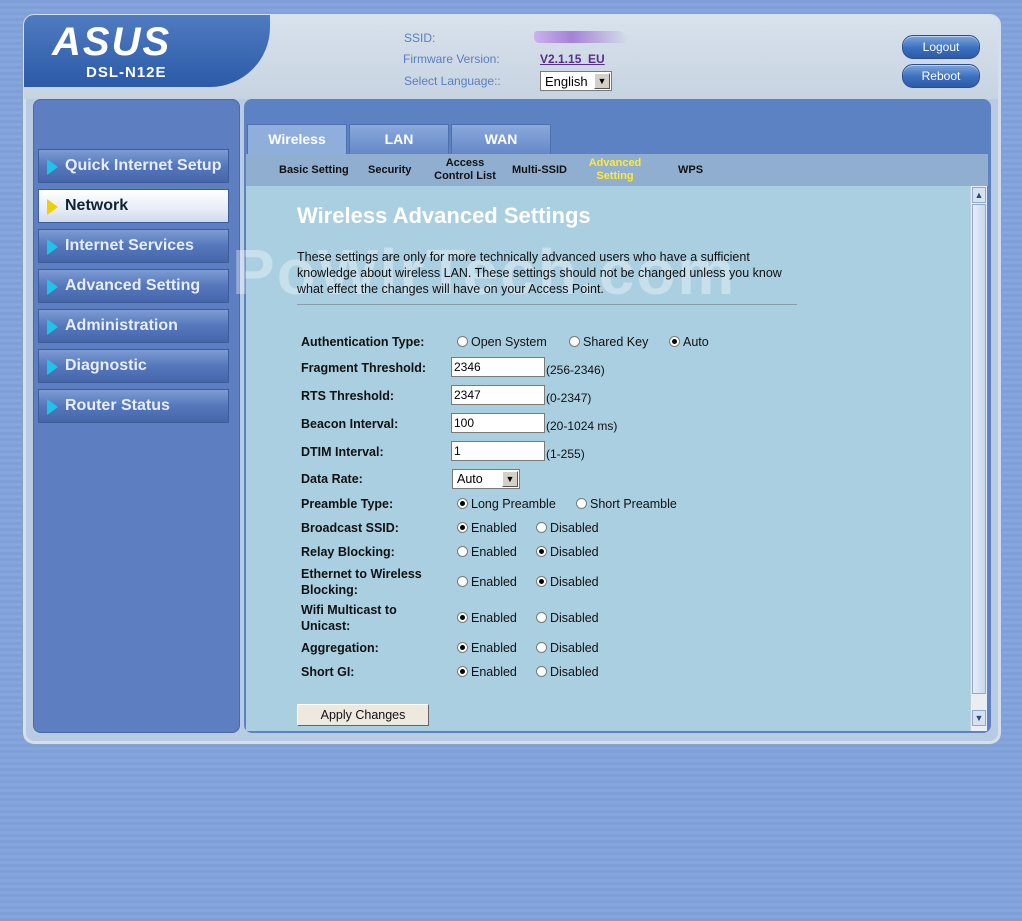 This screenshot has height=921, width=1022. I want to click on fragment-threshold-input: 2346, so click(498, 367).